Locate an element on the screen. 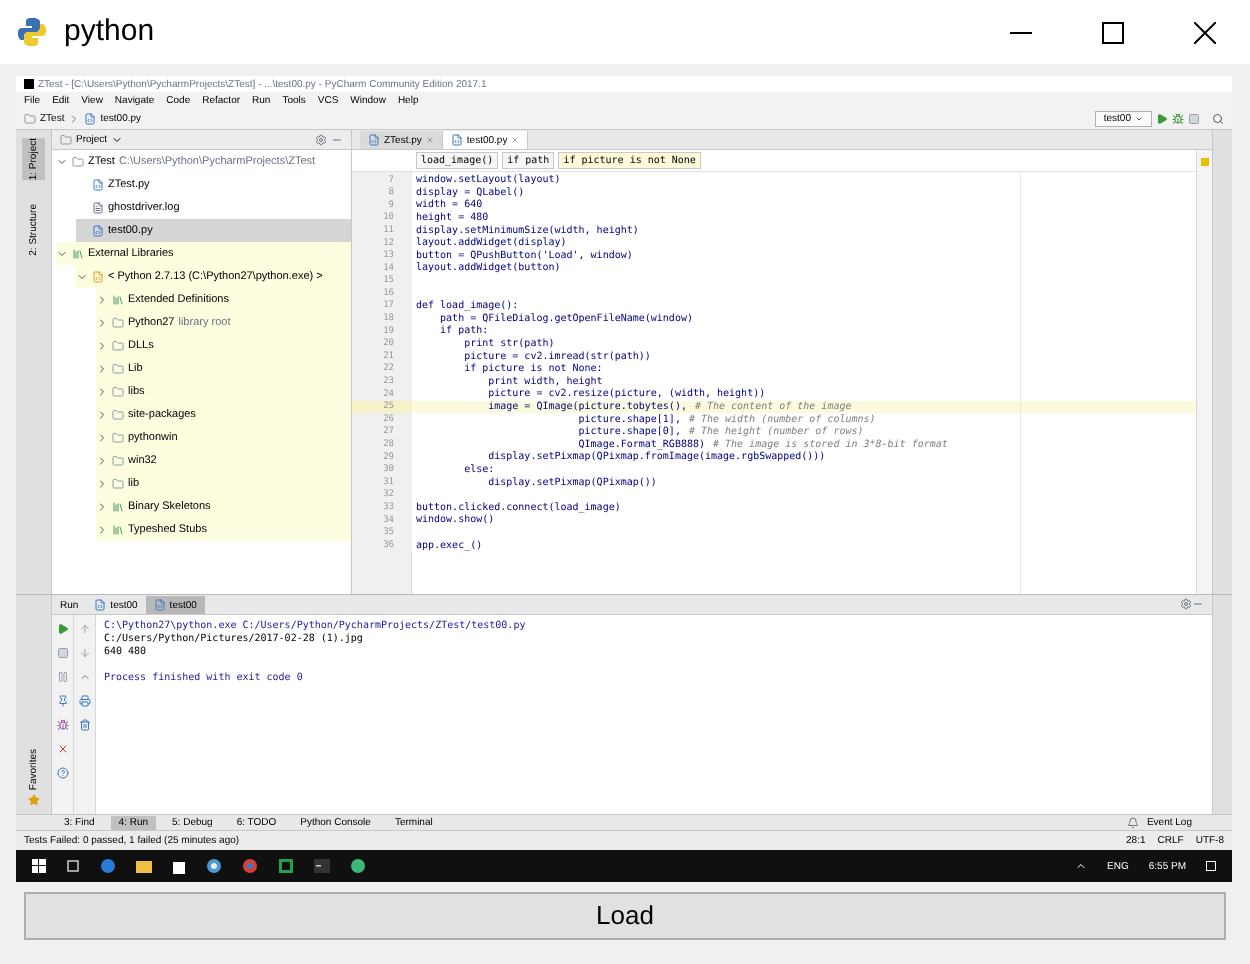 The width and height of the screenshot is (1250, 964). folder-icon is located at coordinates (144, 866).